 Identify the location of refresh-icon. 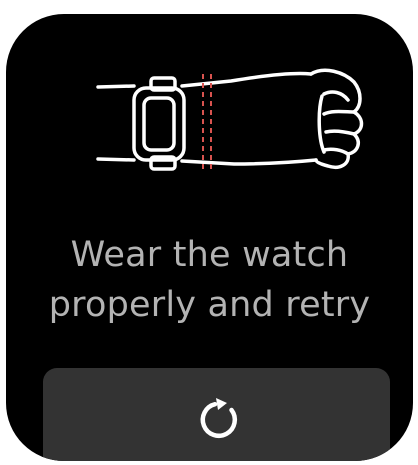
(219, 418).